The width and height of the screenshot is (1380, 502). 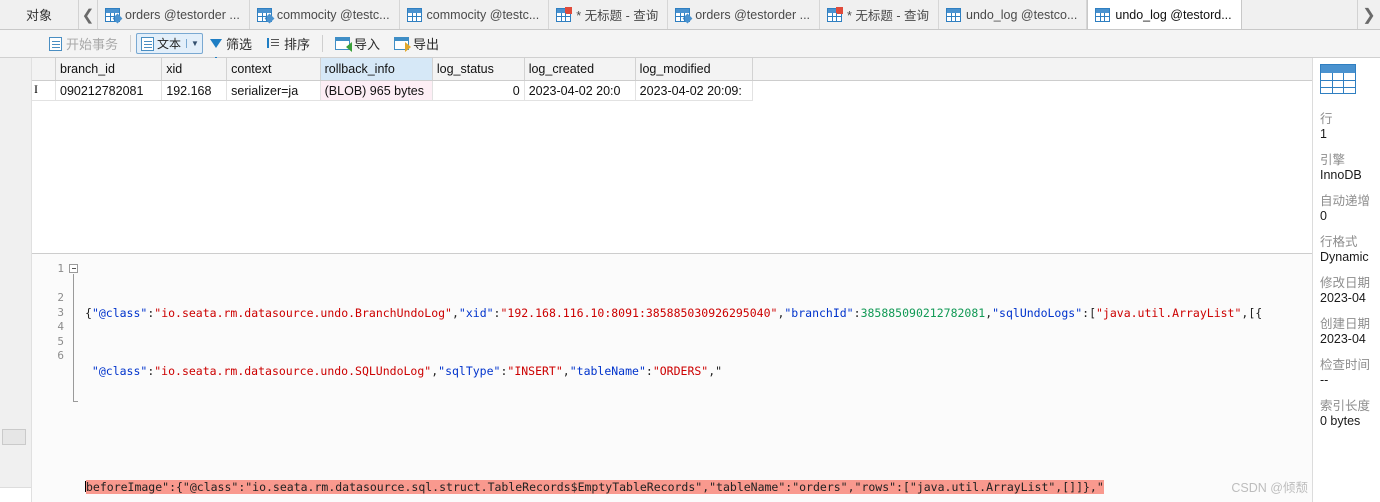 I want to click on column-header-xid: xid, so click(x=194, y=69).